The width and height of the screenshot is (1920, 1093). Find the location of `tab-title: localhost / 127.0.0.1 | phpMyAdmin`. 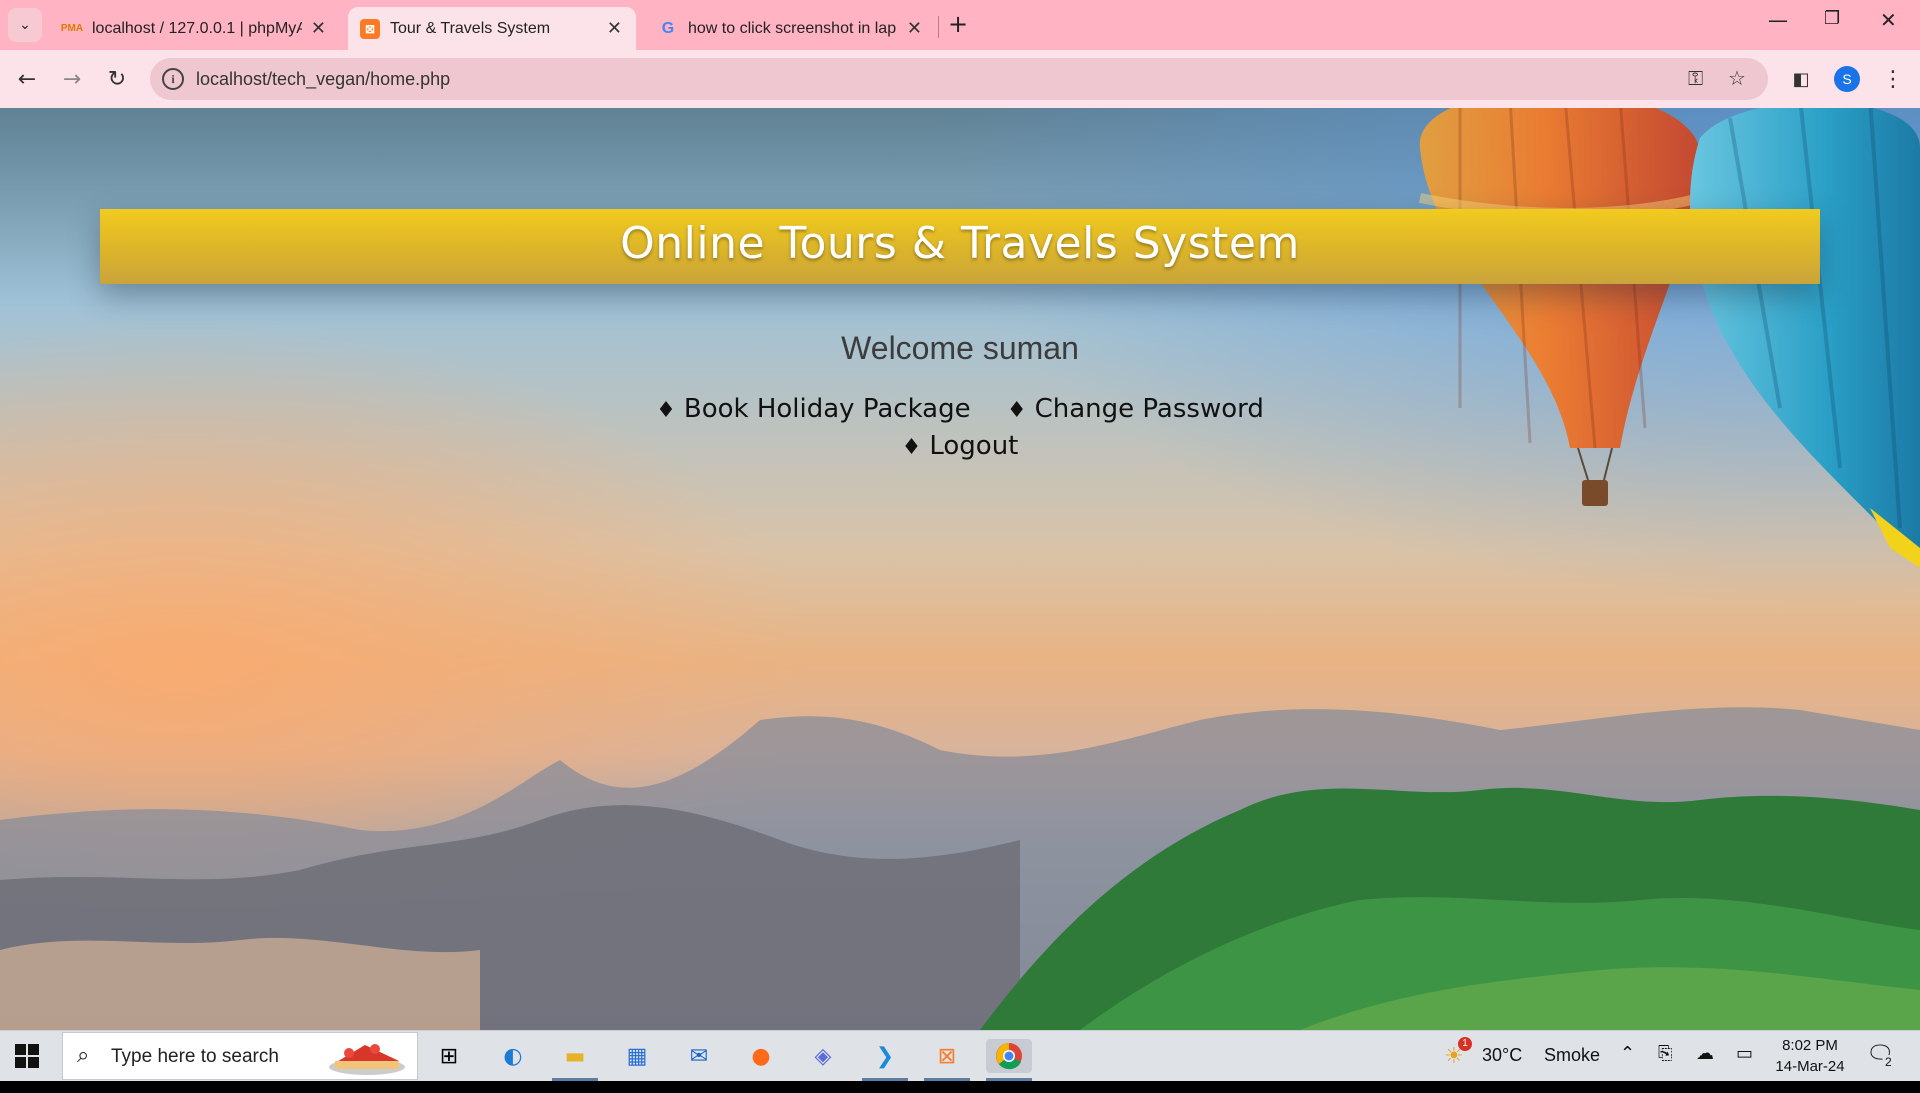

tab-title: localhost / 127.0.0.1 | phpMyAdmin is located at coordinates (197, 28).